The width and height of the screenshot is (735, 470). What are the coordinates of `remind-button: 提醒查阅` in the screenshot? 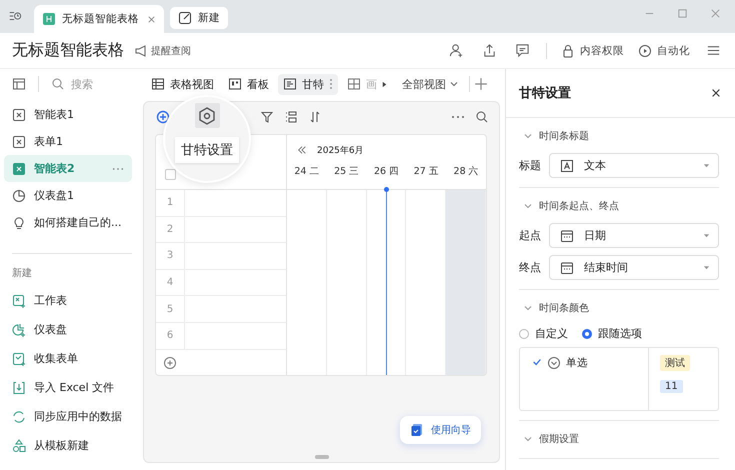 It's located at (162, 51).